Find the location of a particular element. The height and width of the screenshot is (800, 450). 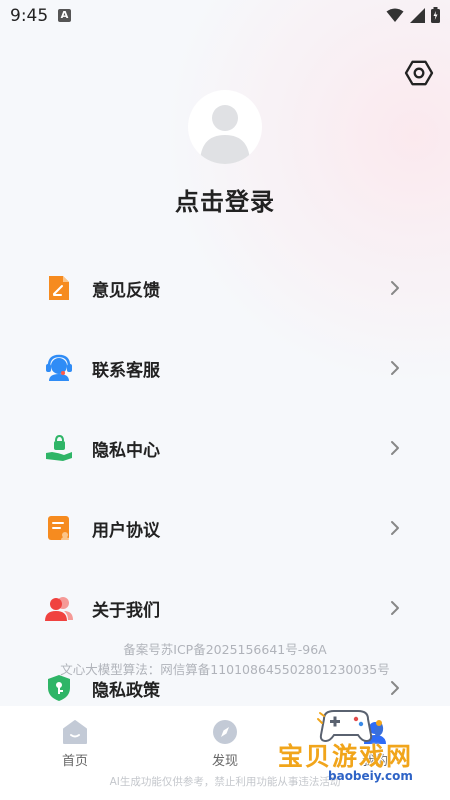

notification-a-icon: A is located at coordinates (64, 15).